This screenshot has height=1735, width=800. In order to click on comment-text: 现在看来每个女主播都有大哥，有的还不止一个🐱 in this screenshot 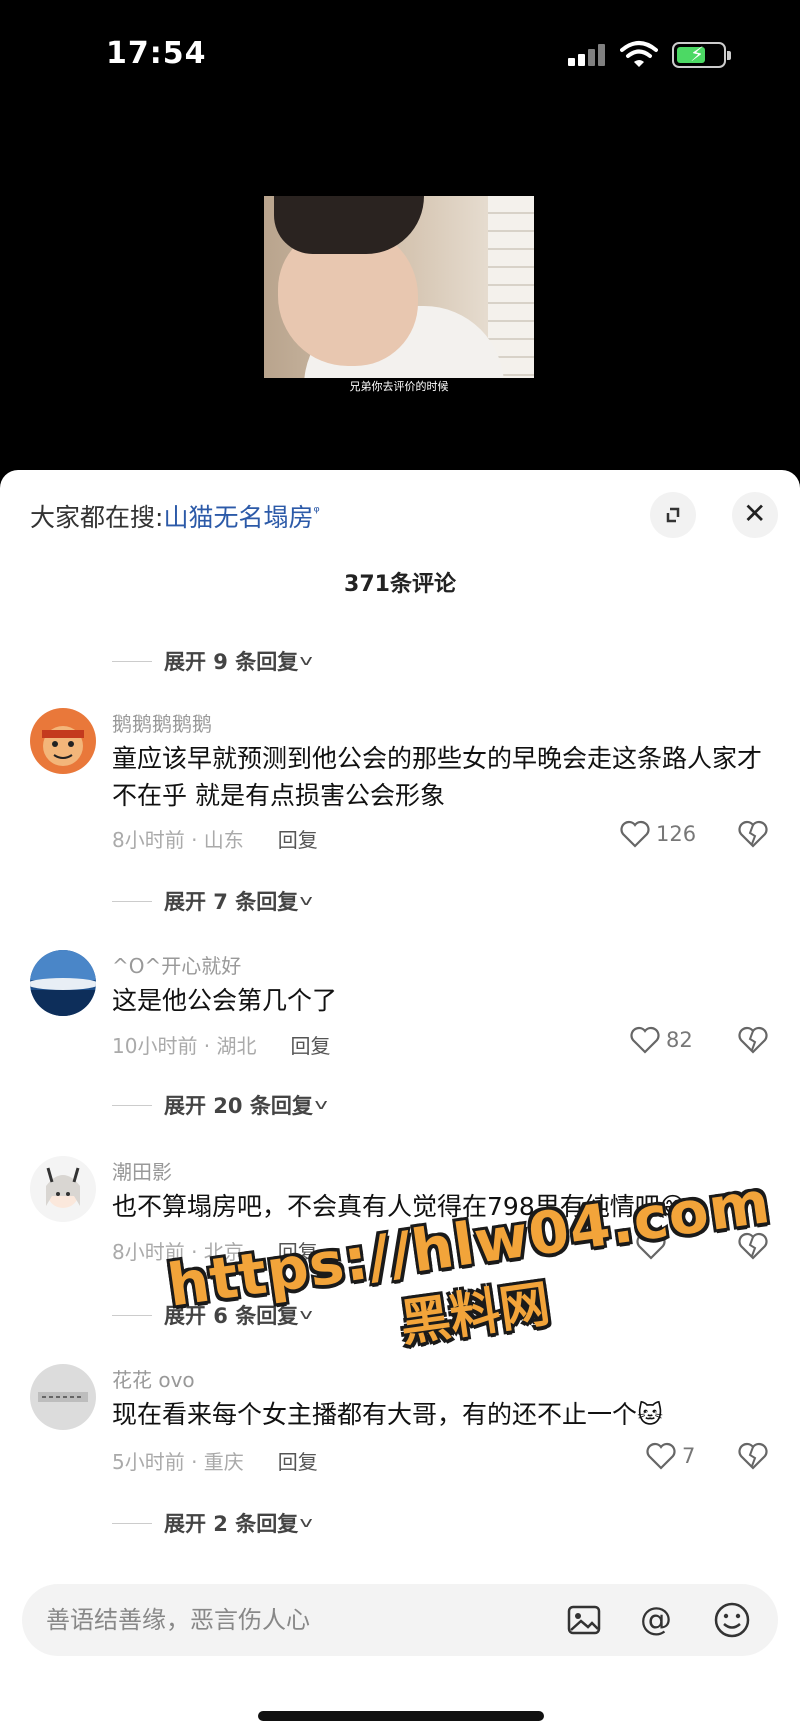, I will do `click(388, 1414)`.